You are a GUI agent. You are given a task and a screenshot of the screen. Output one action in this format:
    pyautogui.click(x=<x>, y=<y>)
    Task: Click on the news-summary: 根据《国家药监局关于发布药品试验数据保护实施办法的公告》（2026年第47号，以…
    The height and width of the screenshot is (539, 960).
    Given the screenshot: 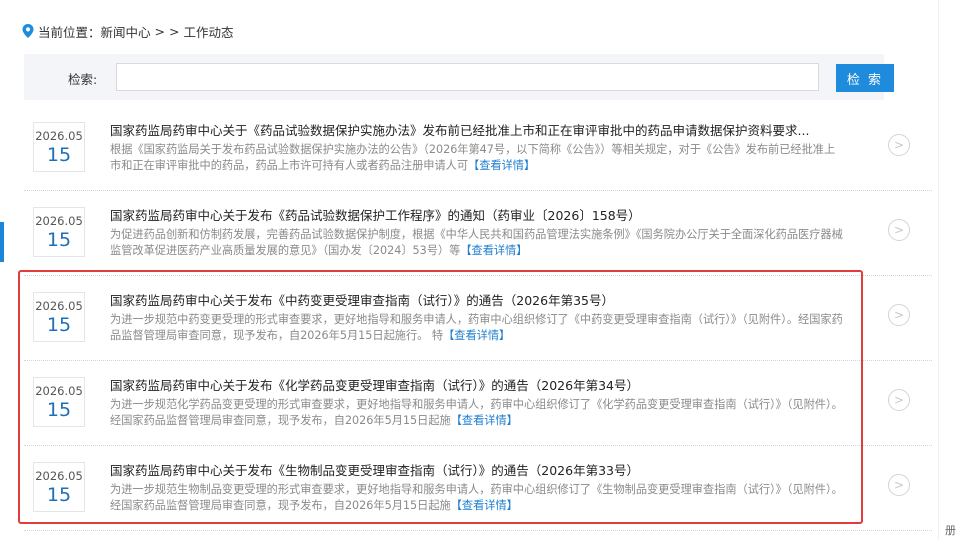 What is the action you would take?
    pyautogui.click(x=478, y=158)
    